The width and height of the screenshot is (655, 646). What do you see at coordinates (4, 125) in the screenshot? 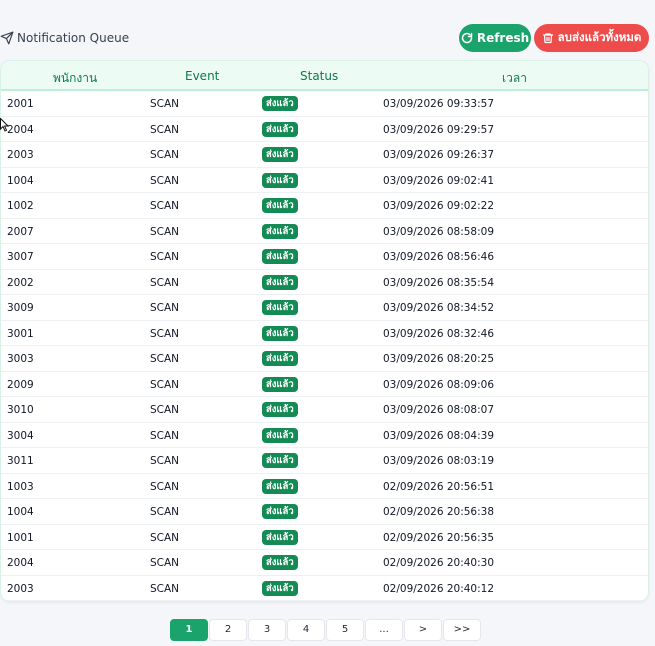
I see `mouse-cursor-icon` at bounding box center [4, 125].